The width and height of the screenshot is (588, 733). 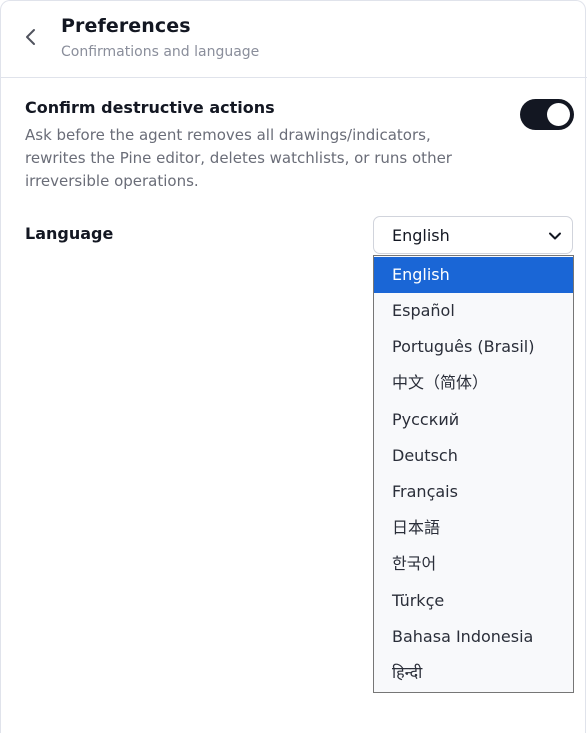 What do you see at coordinates (294, 39) in the screenshot?
I see `panel-header: Preferences Confirmations and language` at bounding box center [294, 39].